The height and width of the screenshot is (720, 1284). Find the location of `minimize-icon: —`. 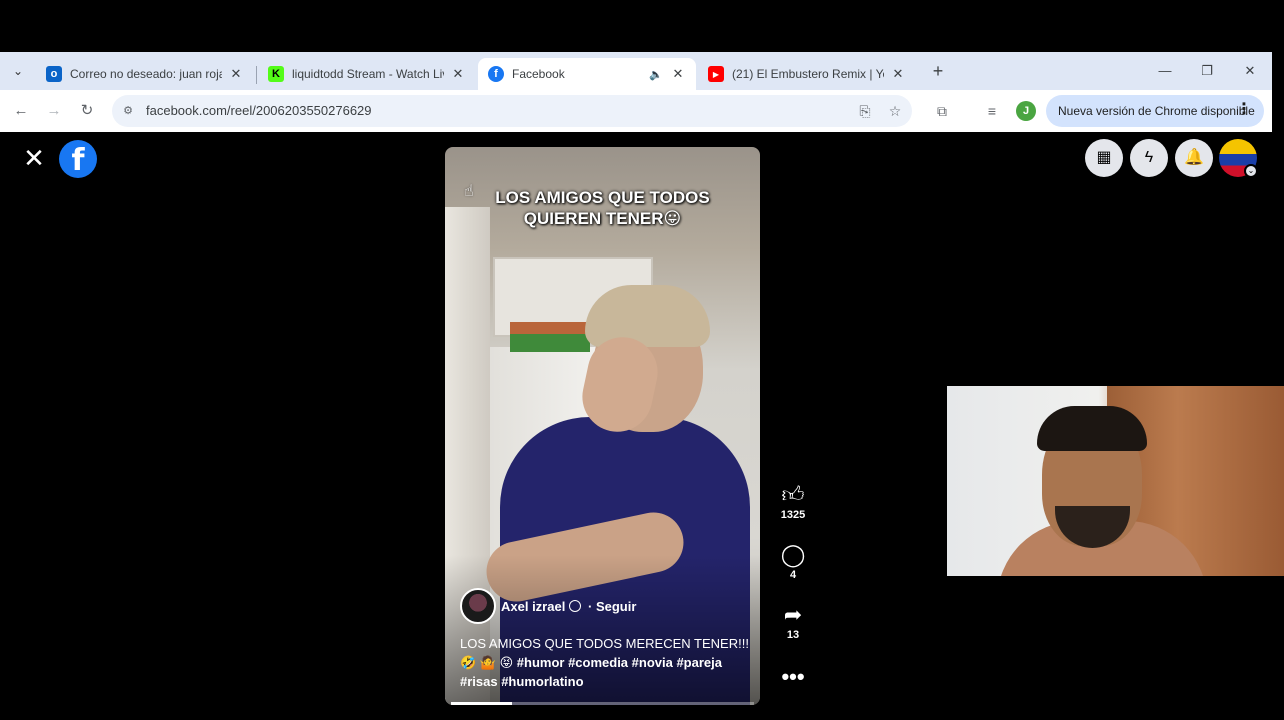

minimize-icon: — is located at coordinates (1165, 71).